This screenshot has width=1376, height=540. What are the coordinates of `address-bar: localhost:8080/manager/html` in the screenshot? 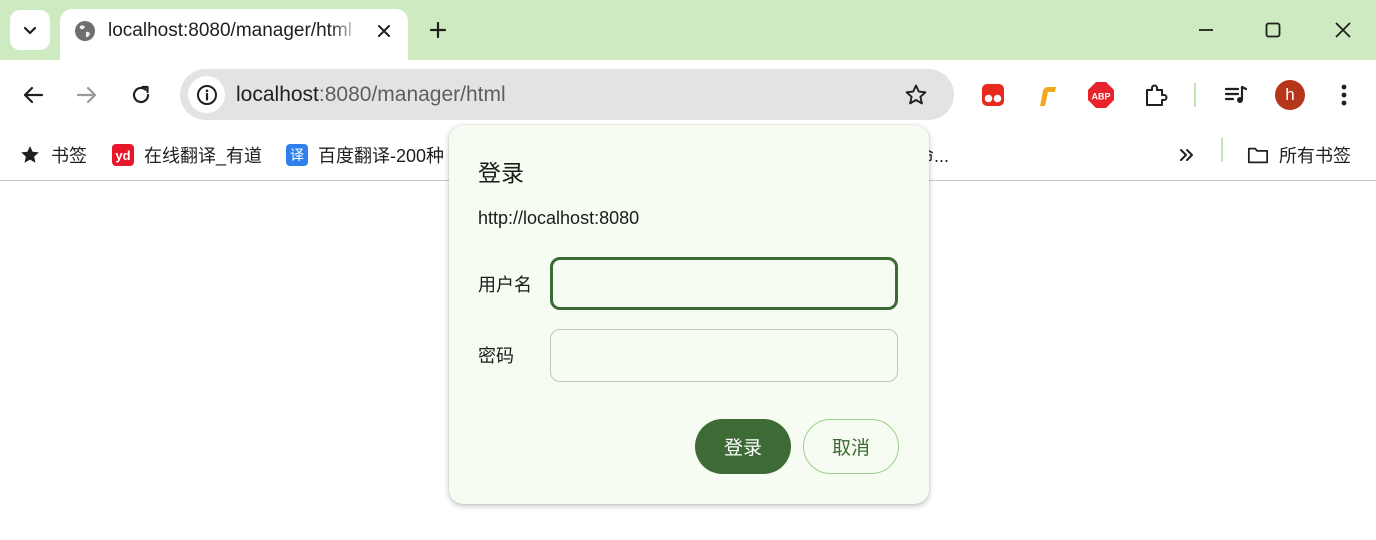 It's located at (567, 94).